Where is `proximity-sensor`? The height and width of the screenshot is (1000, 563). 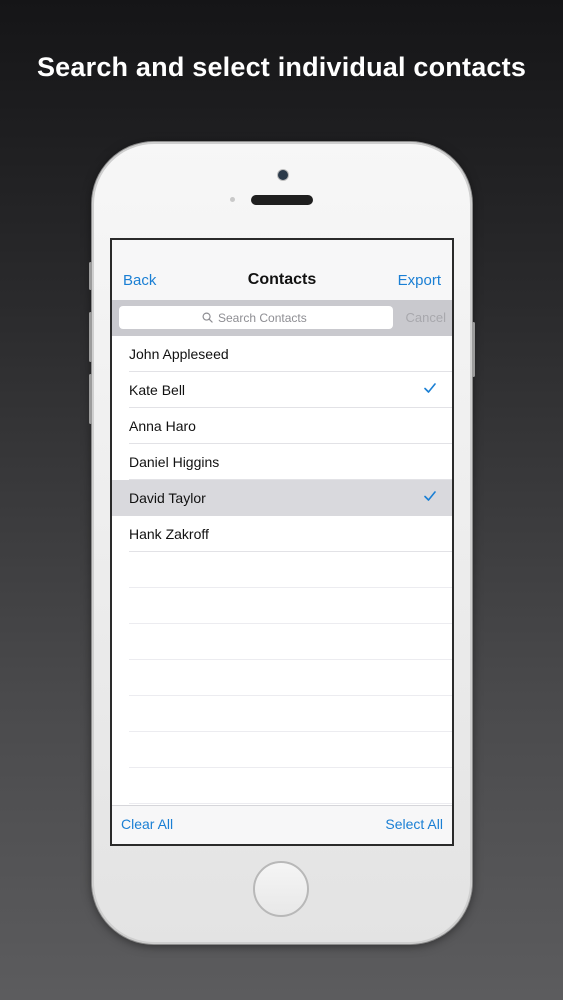
proximity-sensor is located at coordinates (232, 199).